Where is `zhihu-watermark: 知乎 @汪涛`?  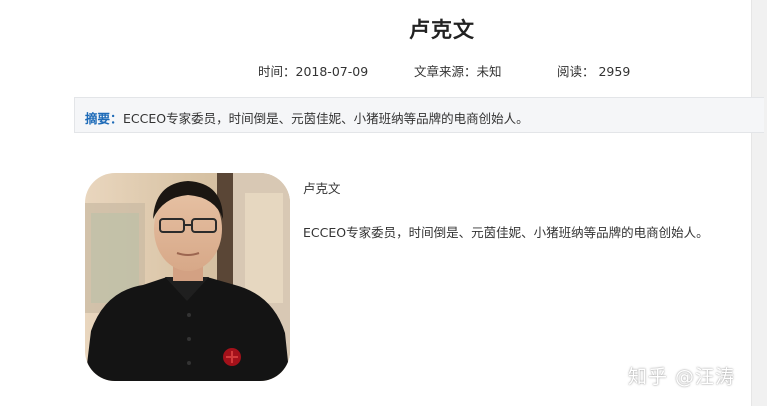
zhihu-watermark: 知乎 @汪涛 is located at coordinates (682, 377).